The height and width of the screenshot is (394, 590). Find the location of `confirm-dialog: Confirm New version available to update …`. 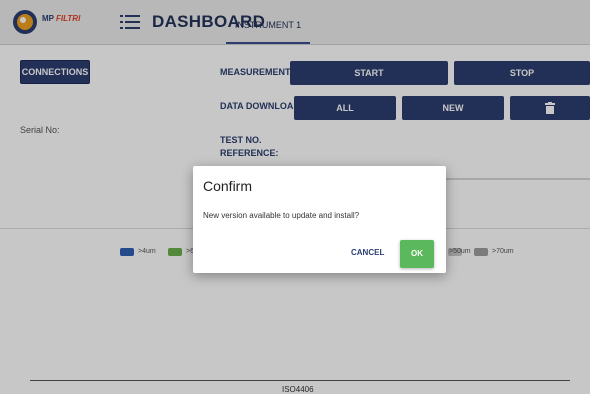

confirm-dialog: Confirm New version available to update … is located at coordinates (319, 219).